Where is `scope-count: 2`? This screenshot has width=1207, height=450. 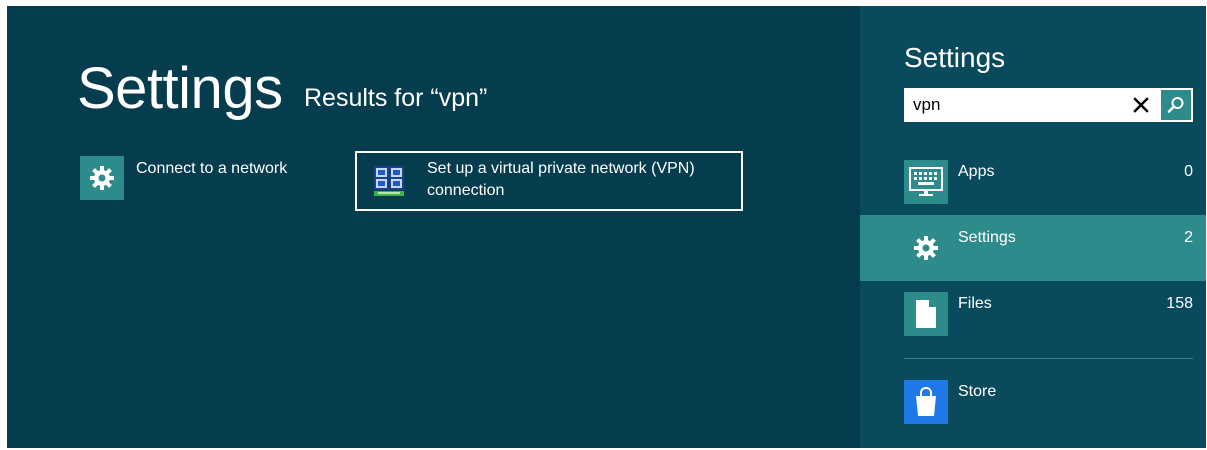 scope-count: 2 is located at coordinates (1188, 237).